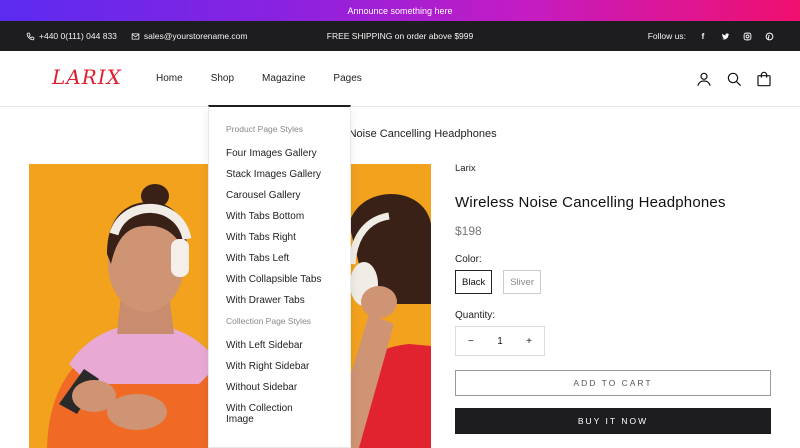 This screenshot has height=448, width=800. Describe the element at coordinates (613, 421) in the screenshot. I see `buy-now-button: BUY IT NOW` at that location.